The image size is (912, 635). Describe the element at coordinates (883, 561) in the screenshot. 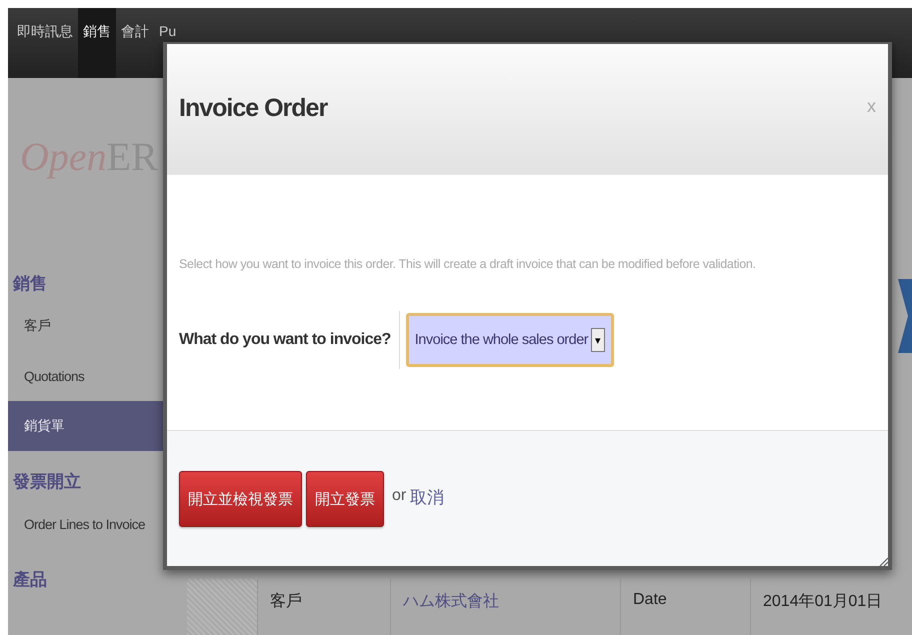

I see `resize-grip-icon` at that location.